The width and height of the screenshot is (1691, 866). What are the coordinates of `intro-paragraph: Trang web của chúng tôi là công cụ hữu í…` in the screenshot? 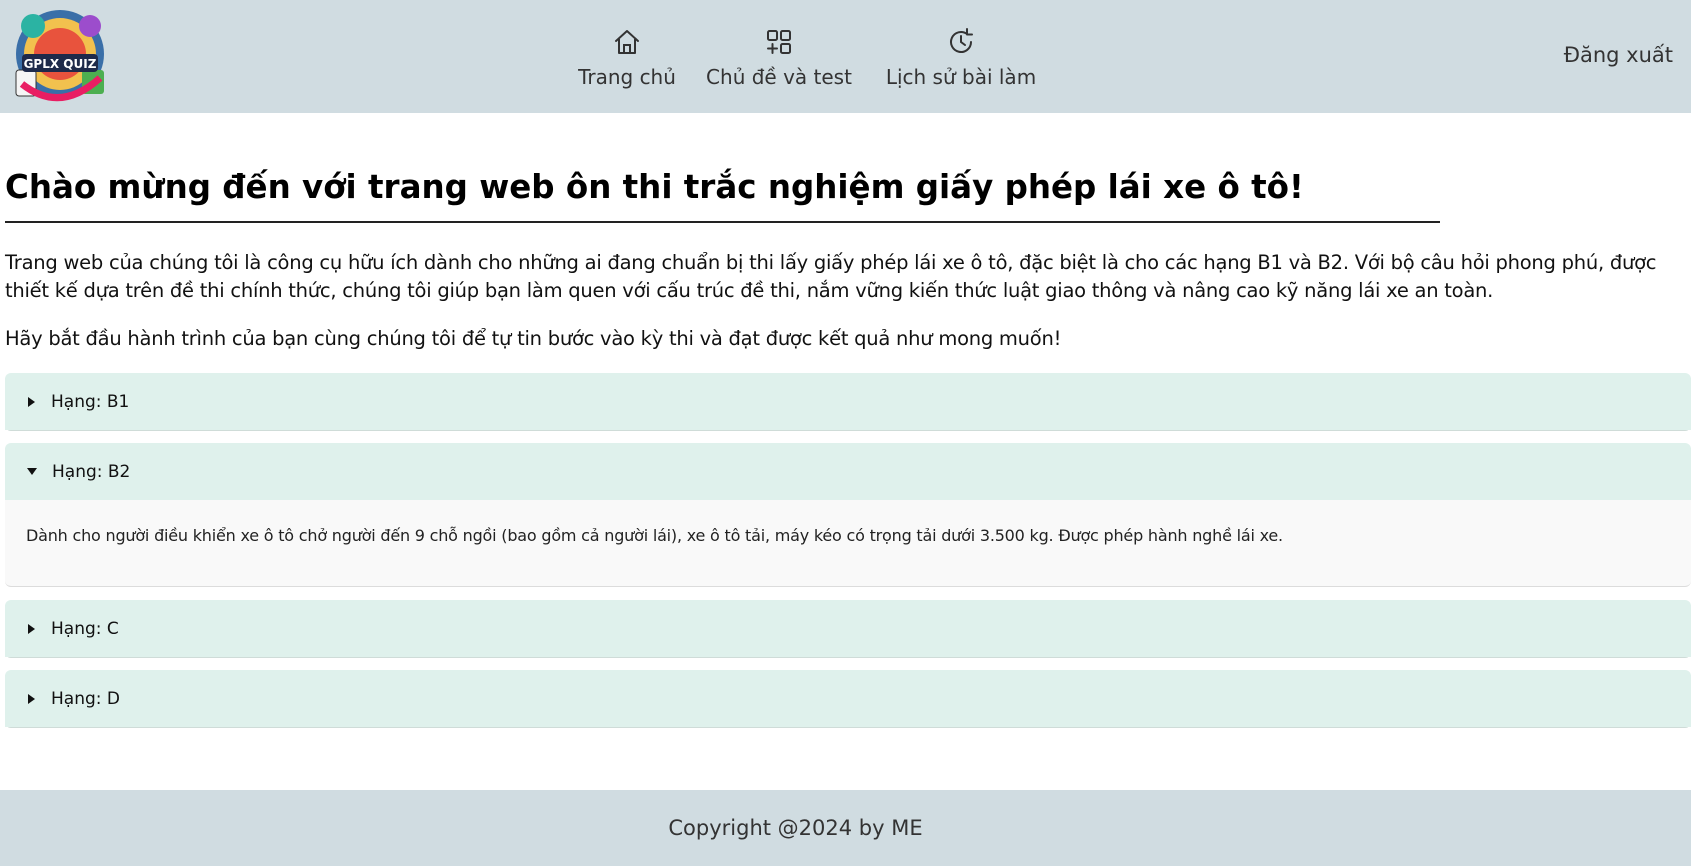 It's located at (831, 276).